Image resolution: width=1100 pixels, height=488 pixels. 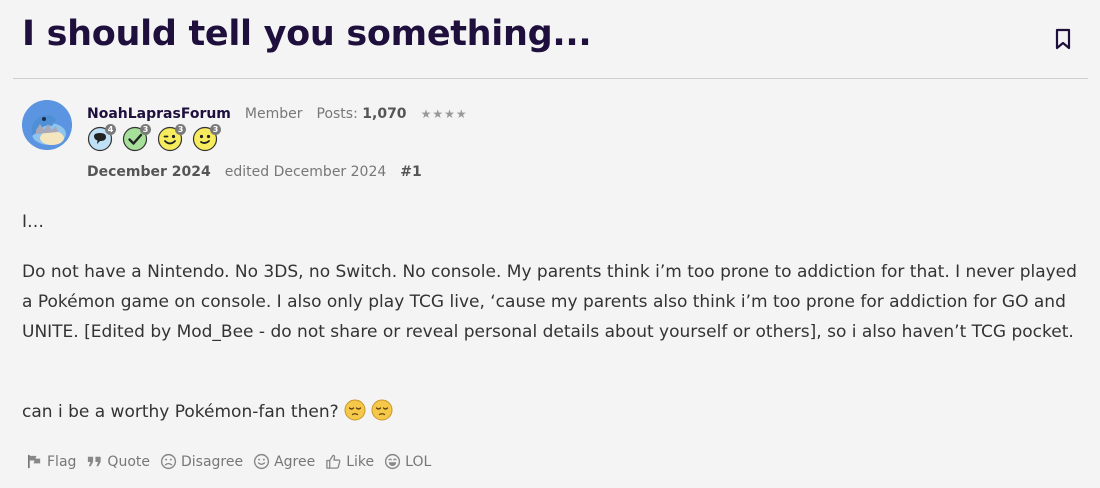 I want to click on post-body-question: can i be a worthy Pokémon-fan then?, so click(x=207, y=412).